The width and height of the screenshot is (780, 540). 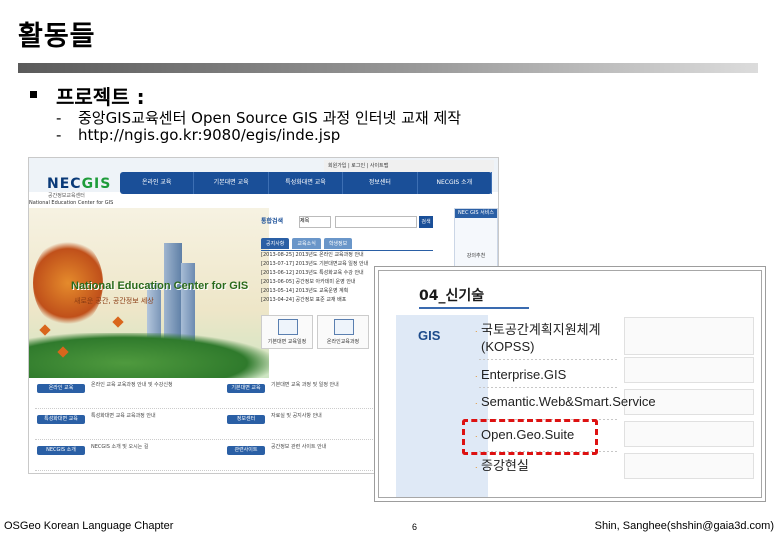 I want to click on side-service-box: NEC GIS 서비스 강의추천, so click(x=476, y=241).